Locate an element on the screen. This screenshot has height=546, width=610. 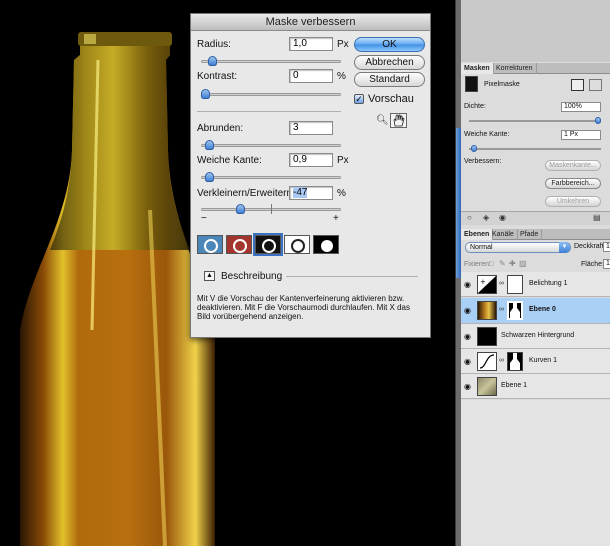
plus-sign: + is located at coordinates (336, 218).